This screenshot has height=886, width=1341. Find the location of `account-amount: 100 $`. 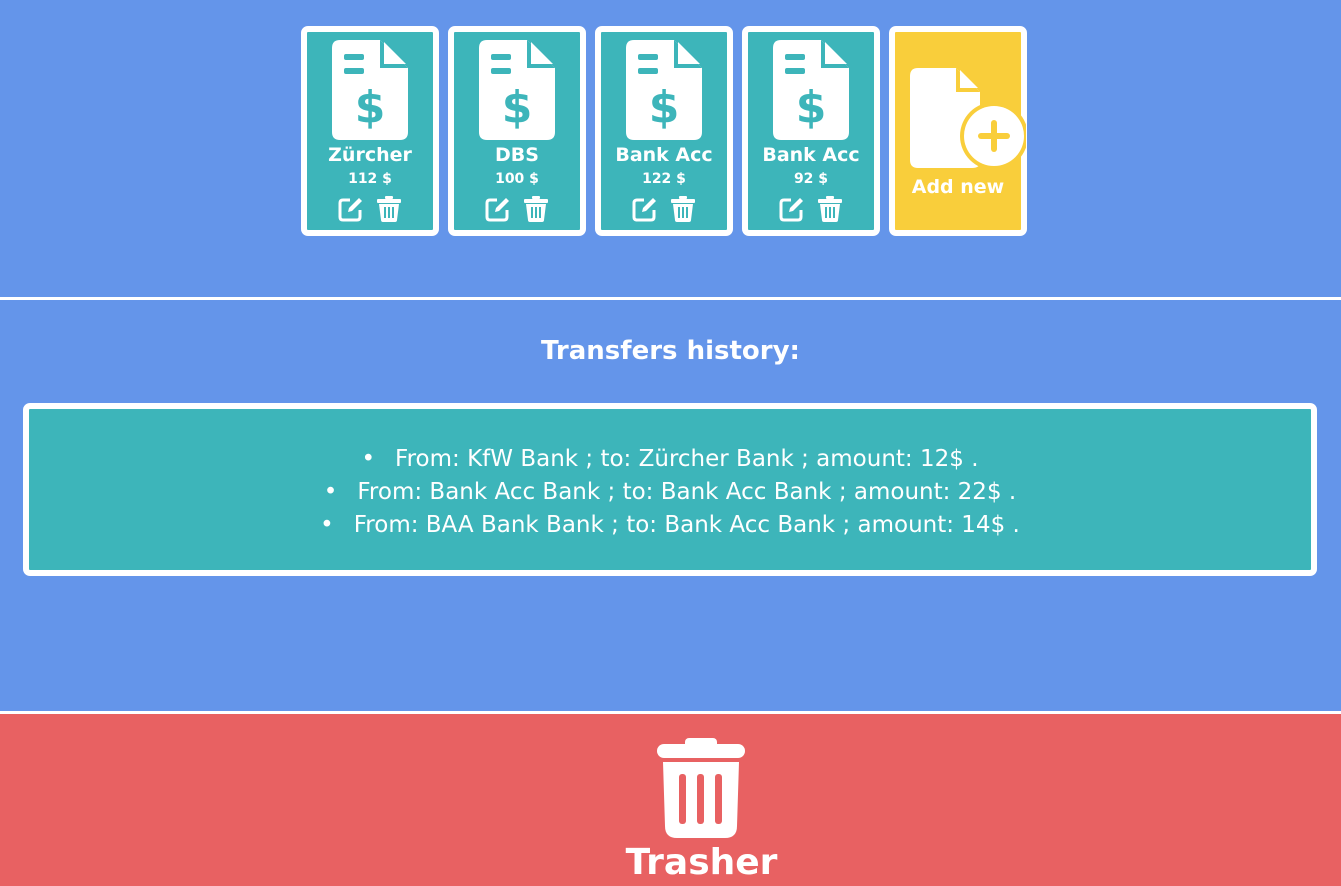

account-amount: 100 $ is located at coordinates (517, 179).